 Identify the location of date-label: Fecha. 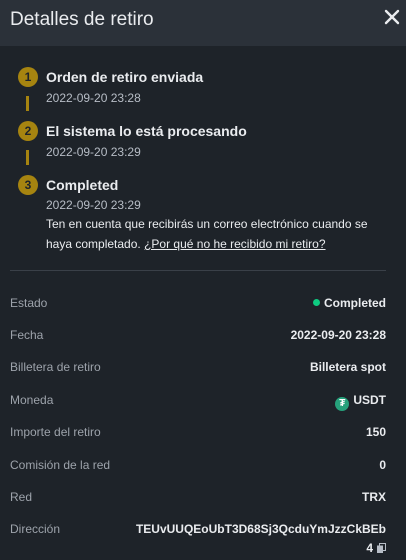
(27, 335).